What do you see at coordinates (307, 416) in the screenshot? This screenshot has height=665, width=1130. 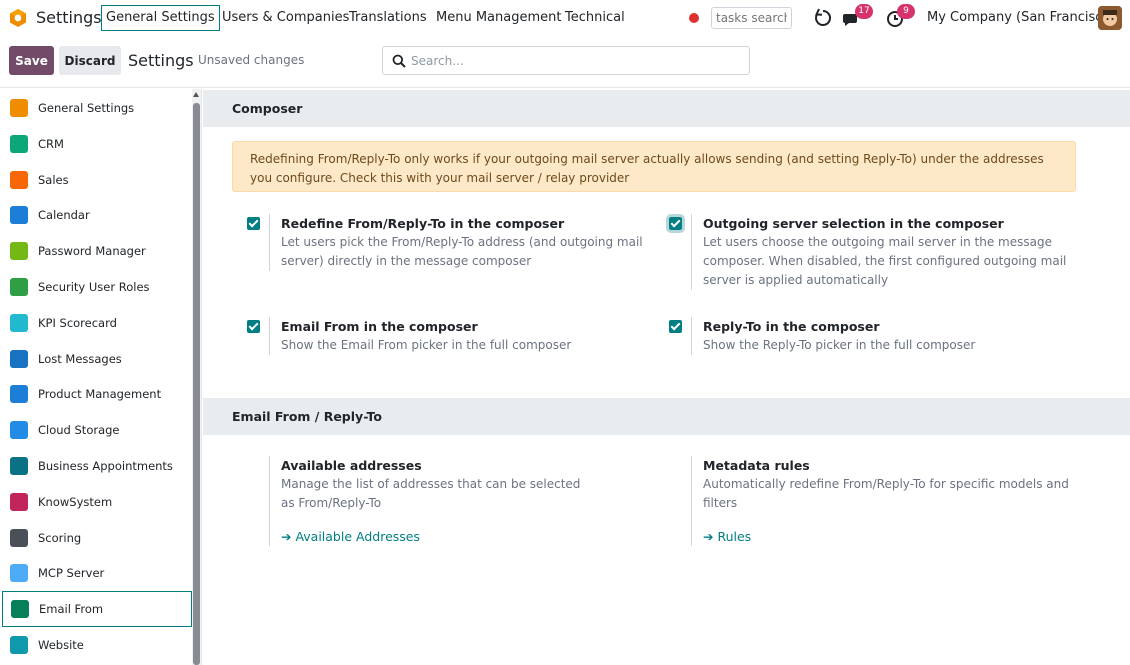 I see `email-from-heading: Email From / Reply-To` at bounding box center [307, 416].